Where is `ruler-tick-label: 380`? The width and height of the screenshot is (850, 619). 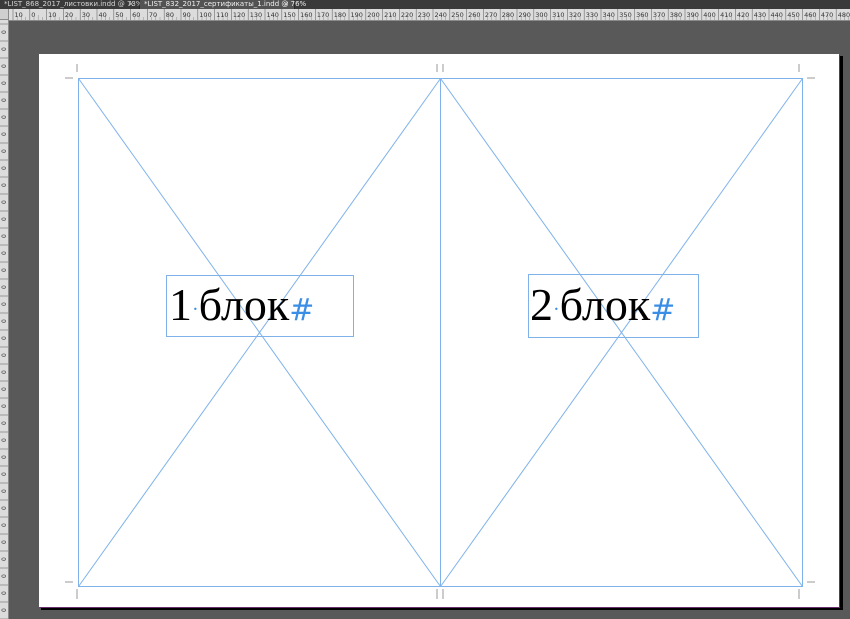
ruler-tick-label: 380 is located at coordinates (676, 15).